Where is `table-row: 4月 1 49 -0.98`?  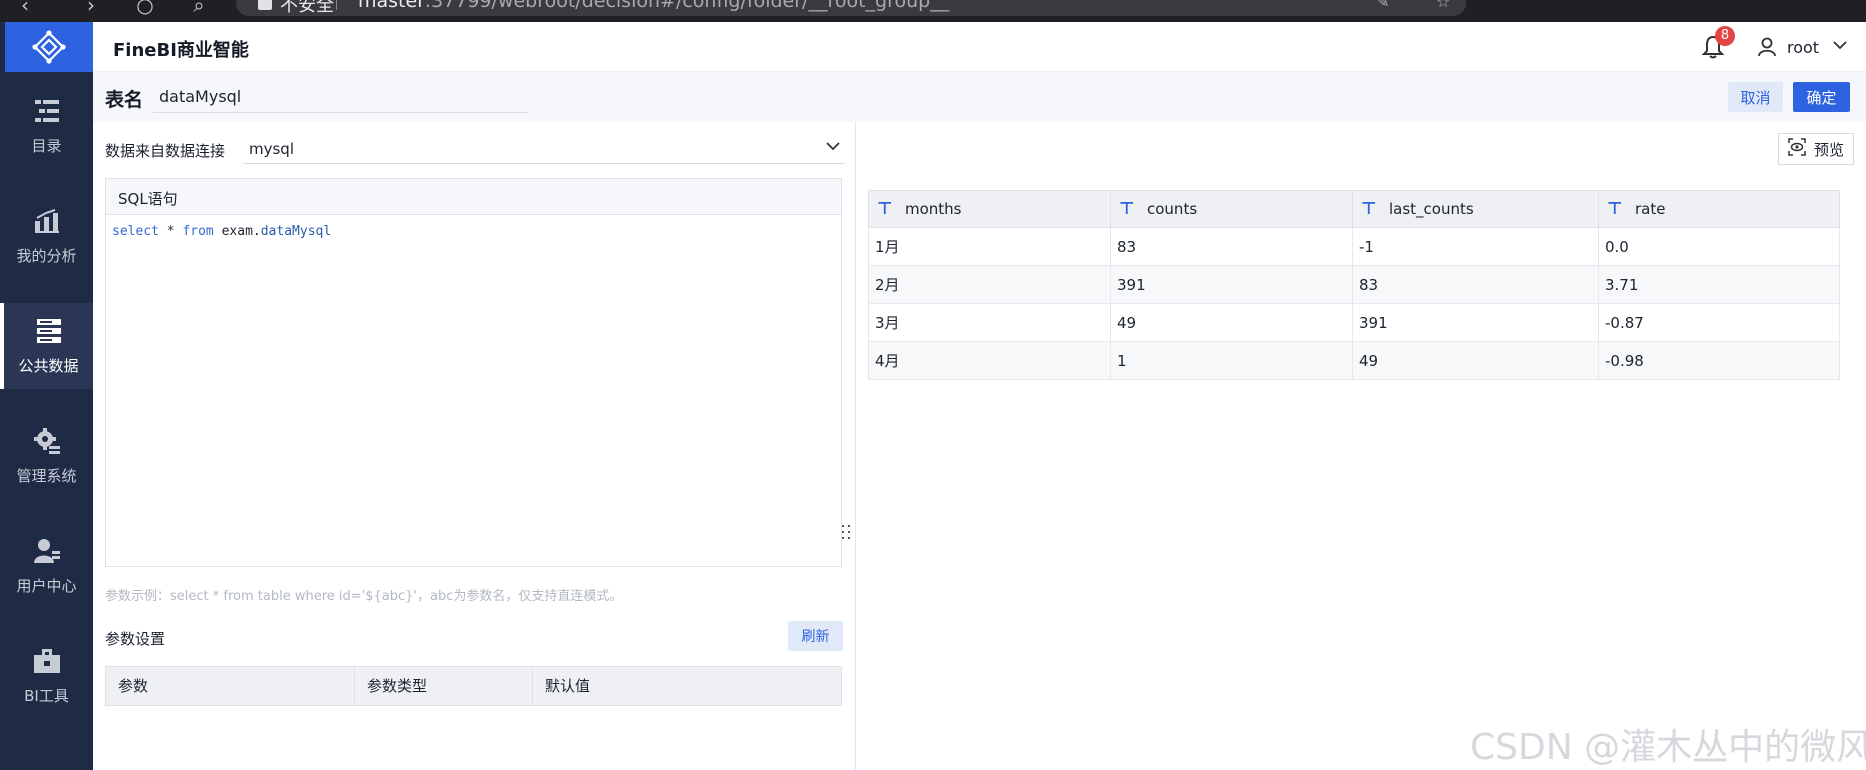 table-row: 4月 1 49 -0.98 is located at coordinates (1354, 360).